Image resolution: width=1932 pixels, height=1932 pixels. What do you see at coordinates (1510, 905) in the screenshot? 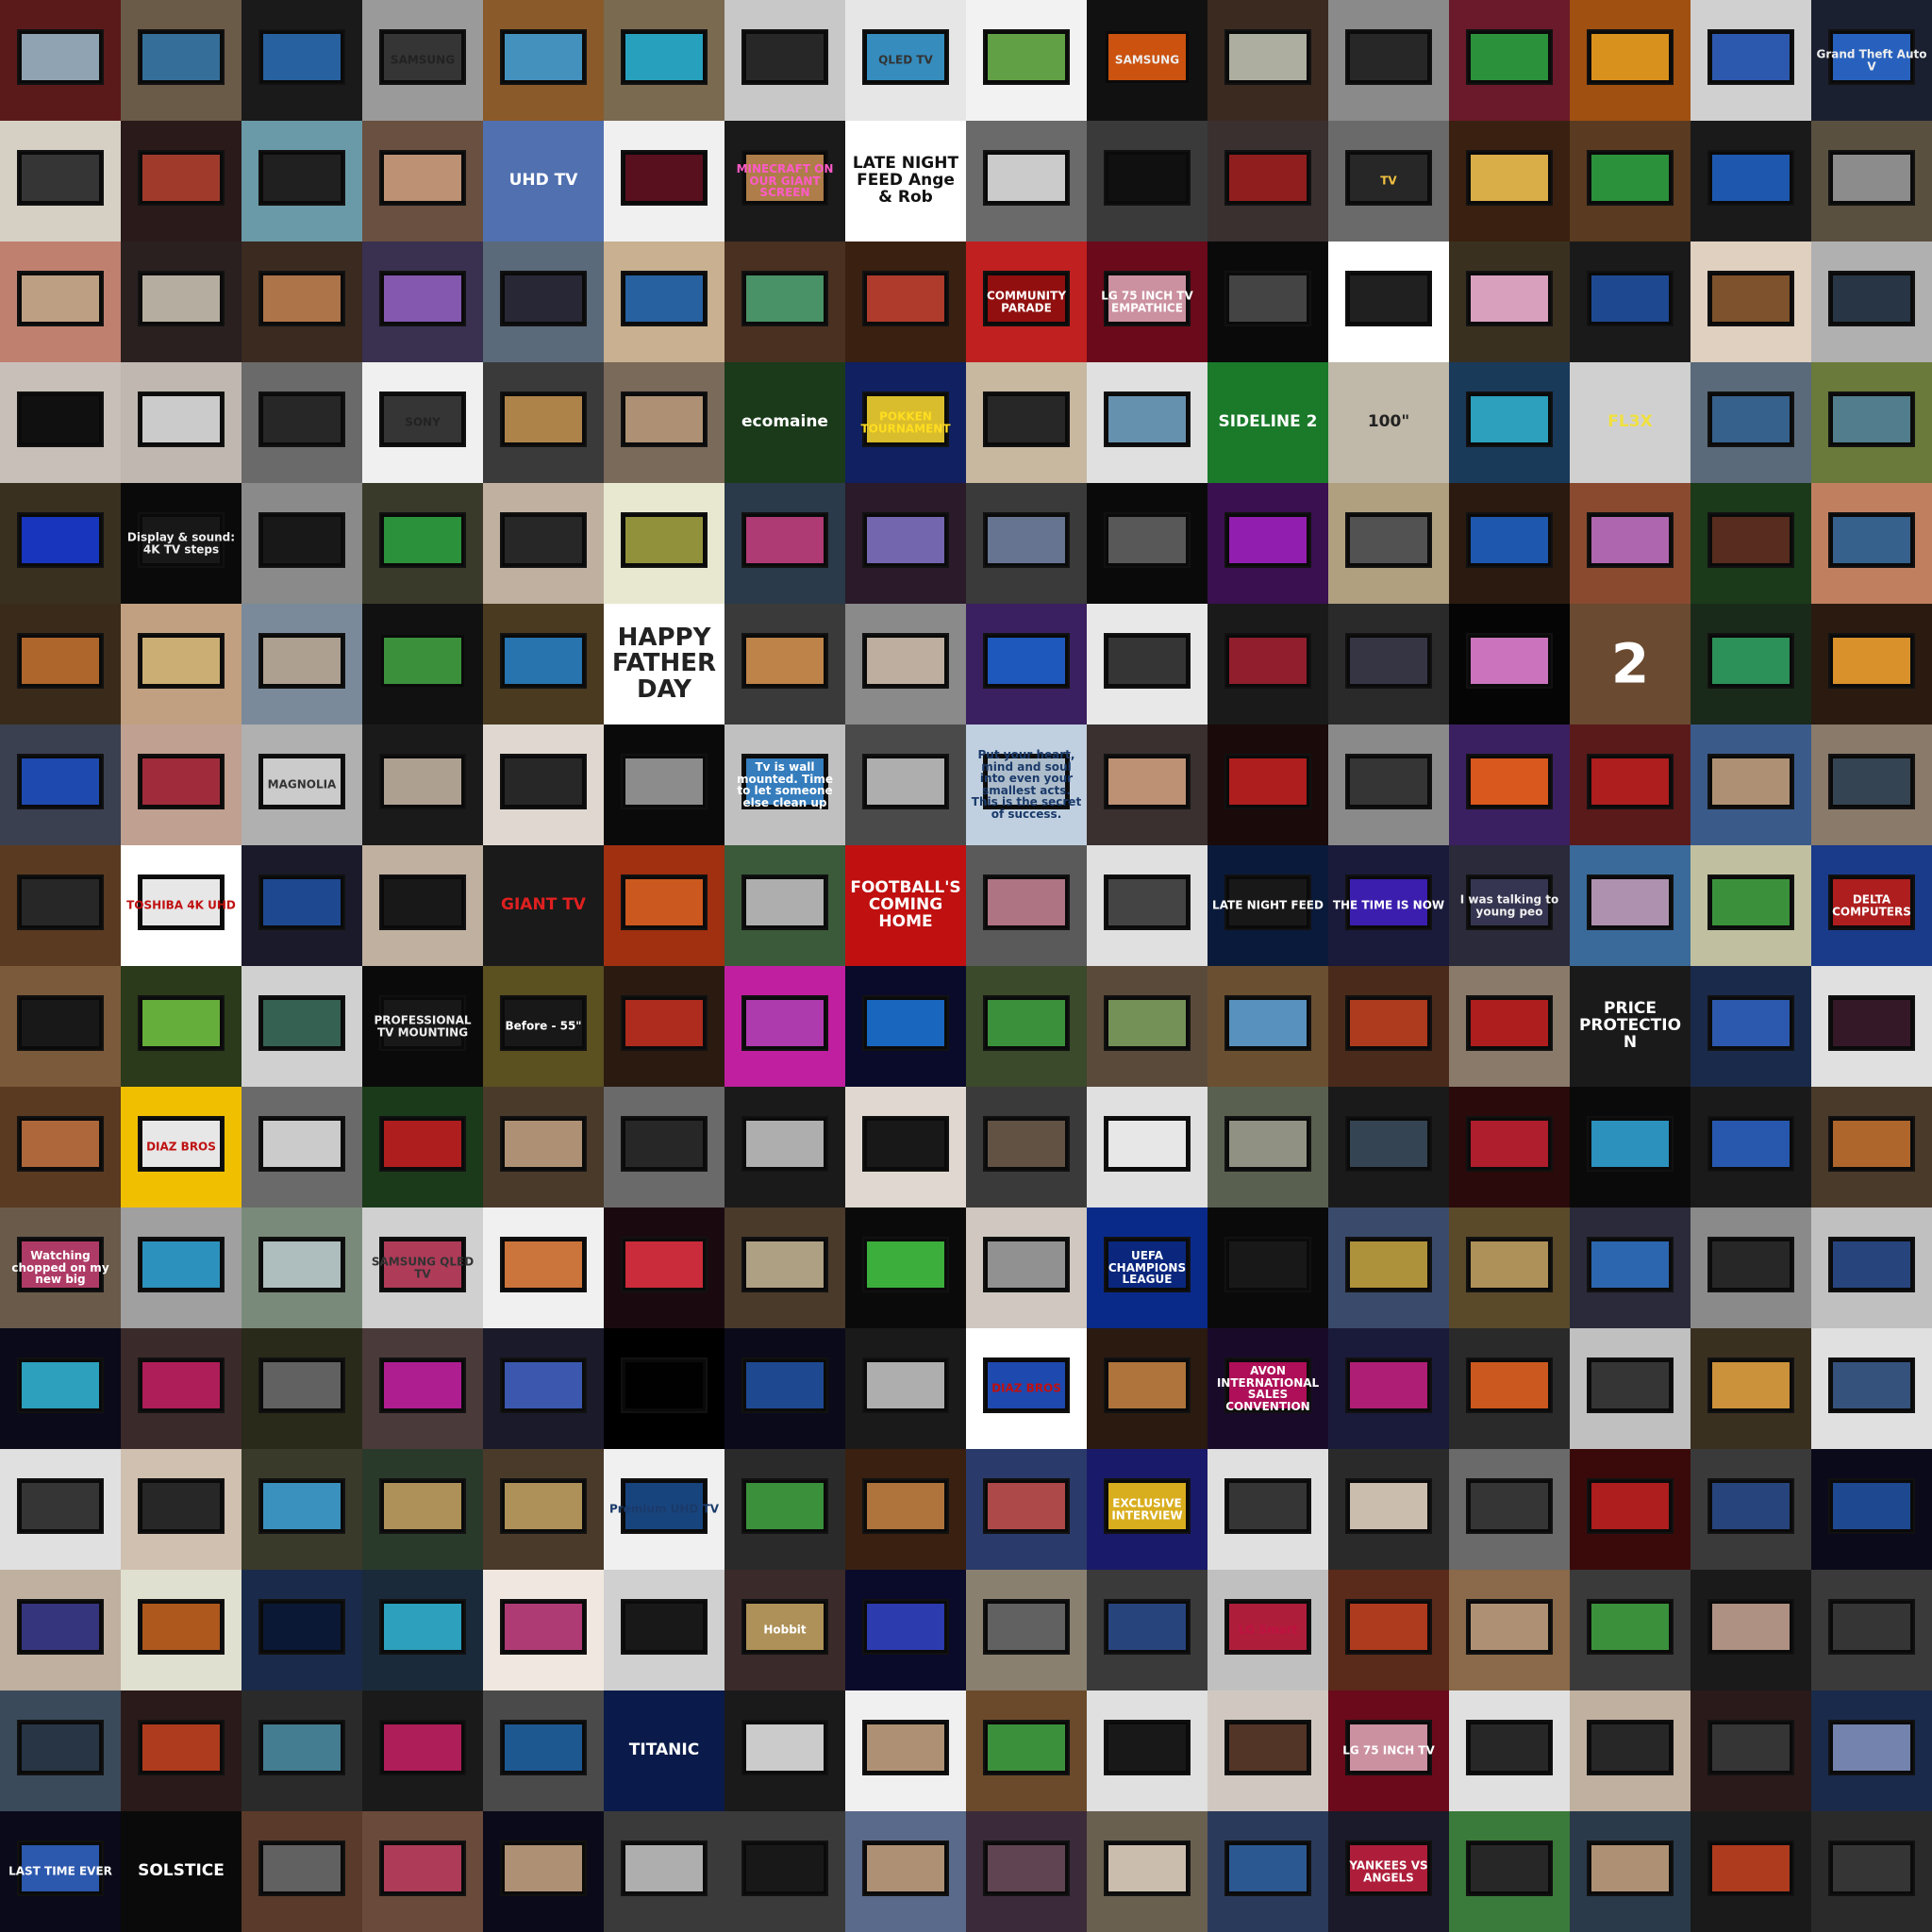
I see `mosaic-tile: I was talking to young peo` at bounding box center [1510, 905].